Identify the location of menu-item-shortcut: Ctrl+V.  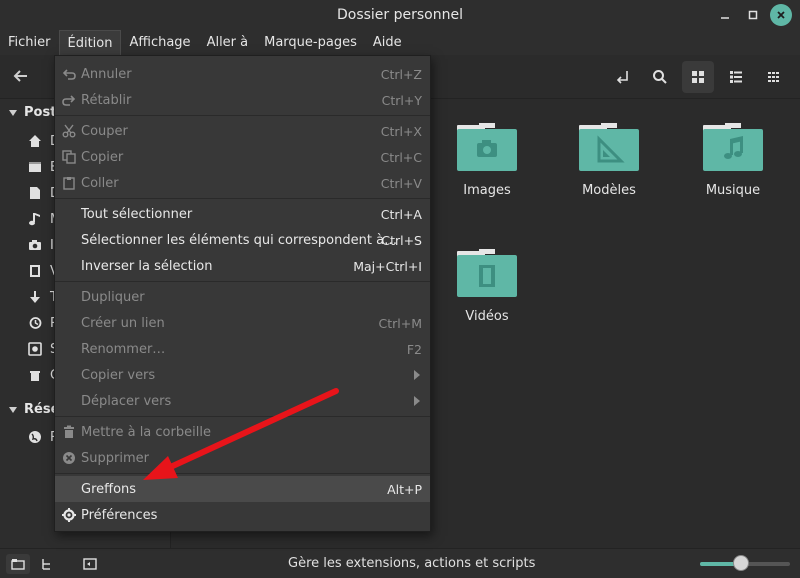
(401, 183).